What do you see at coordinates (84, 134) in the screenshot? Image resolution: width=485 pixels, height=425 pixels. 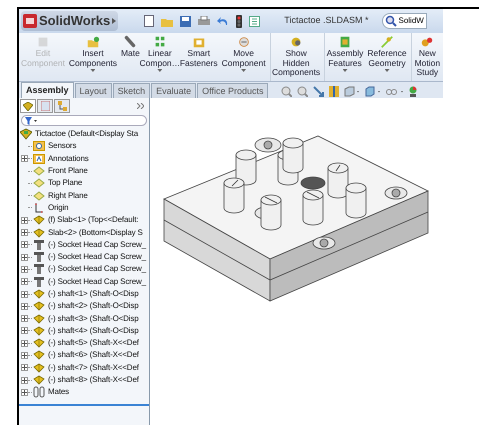 I see `tree-item: Tictactoe (Default<Display Sta` at bounding box center [84, 134].